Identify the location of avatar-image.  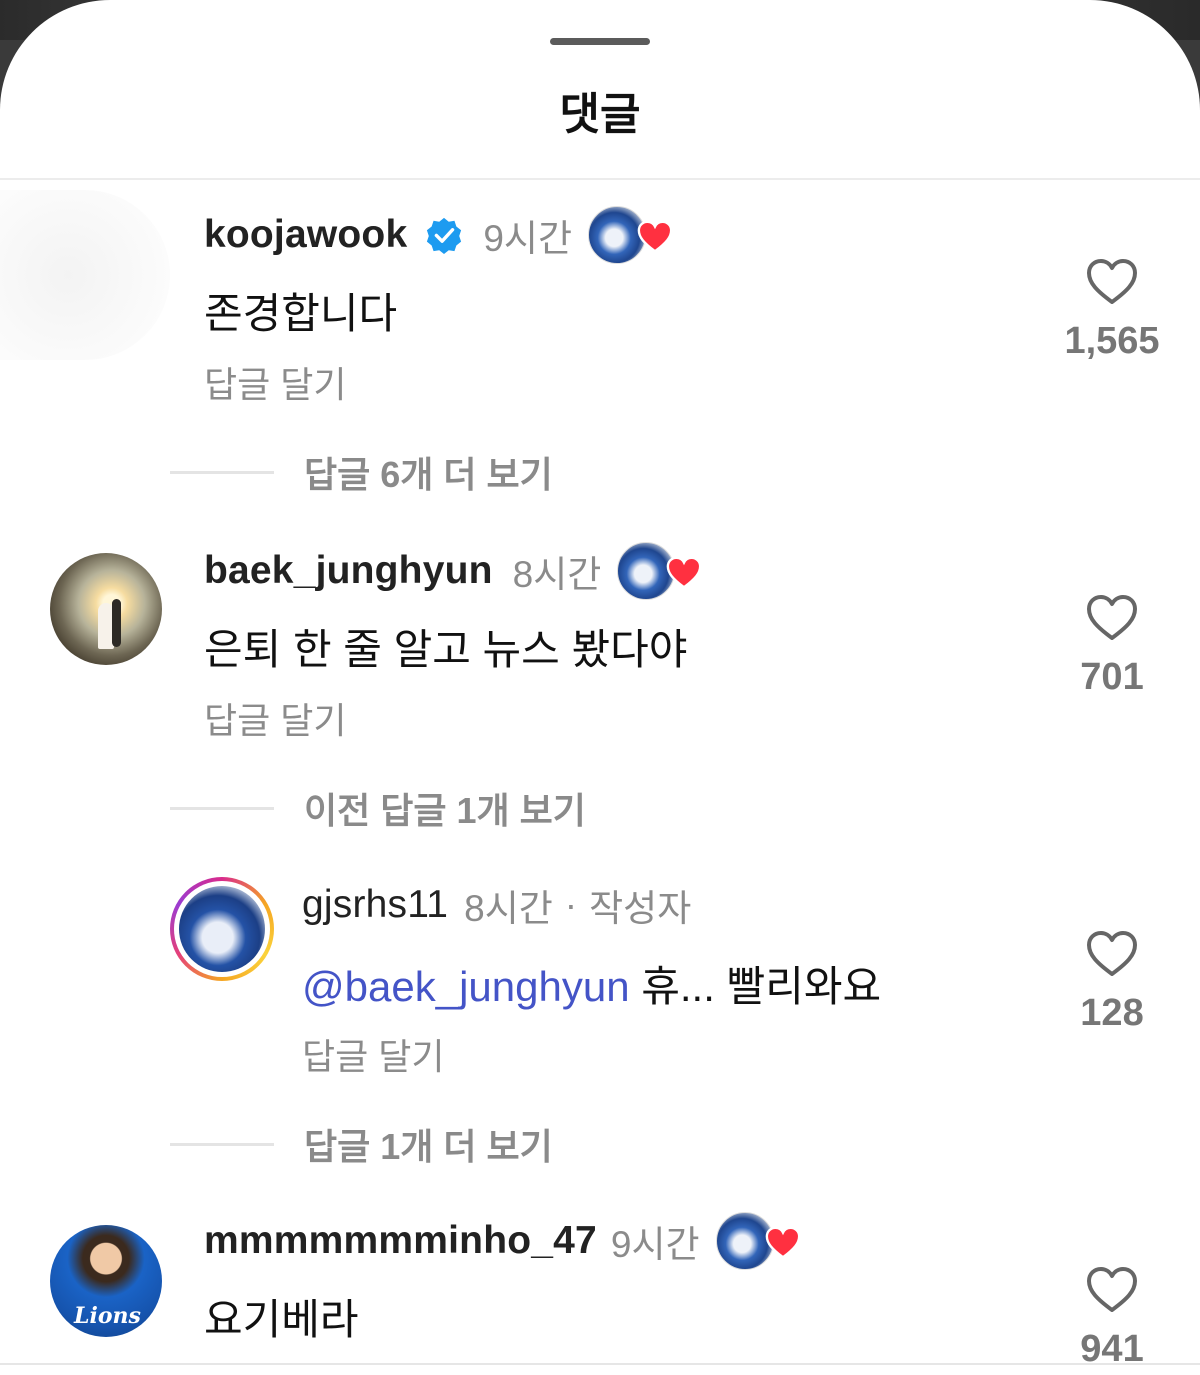
(222, 929).